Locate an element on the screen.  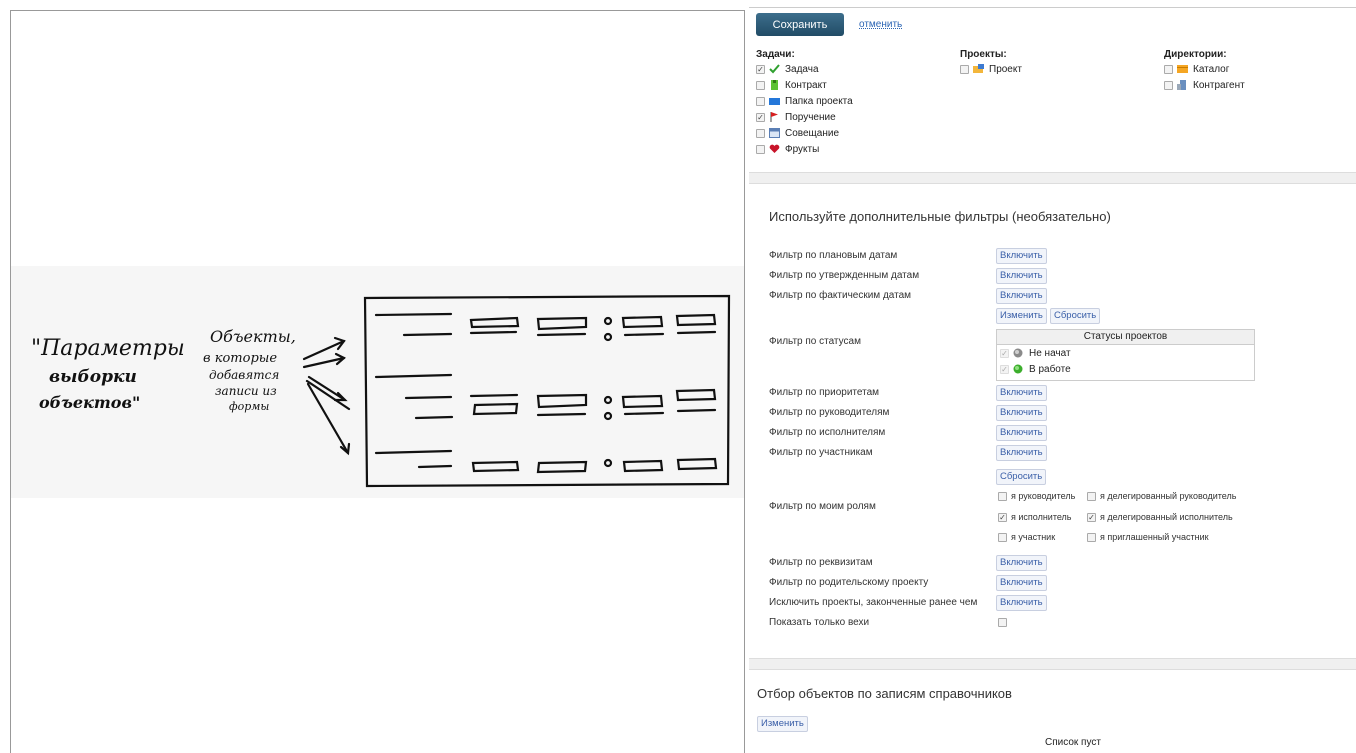
type-item-project: Проект is located at coordinates (991, 69).